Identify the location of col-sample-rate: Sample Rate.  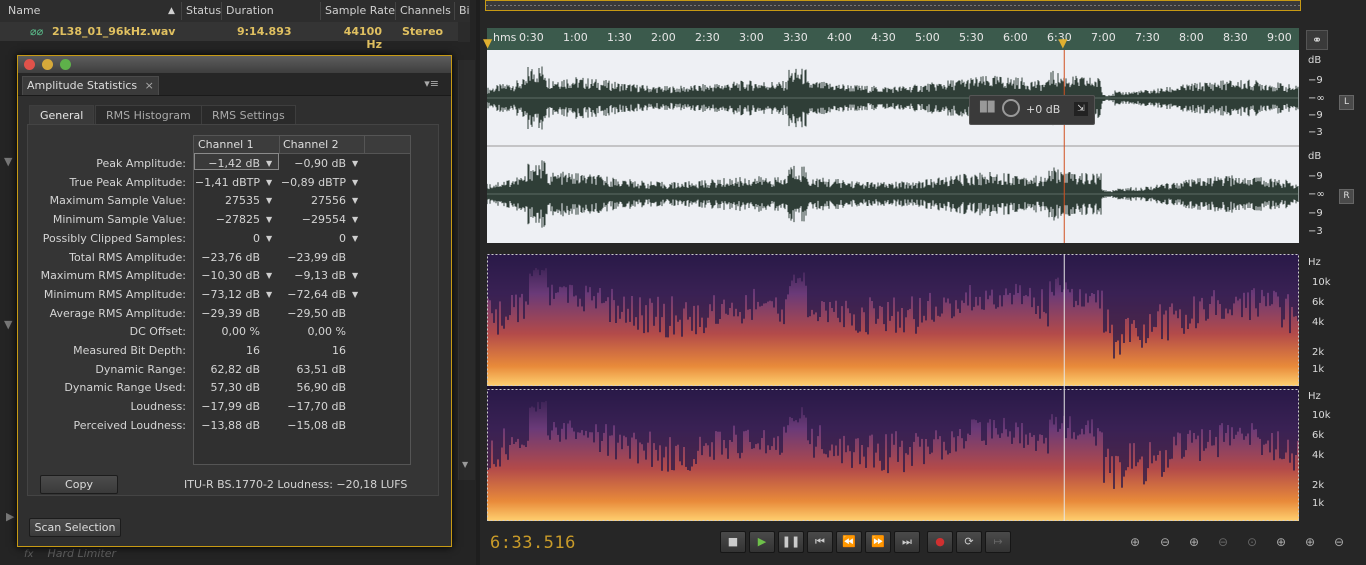
(360, 10).